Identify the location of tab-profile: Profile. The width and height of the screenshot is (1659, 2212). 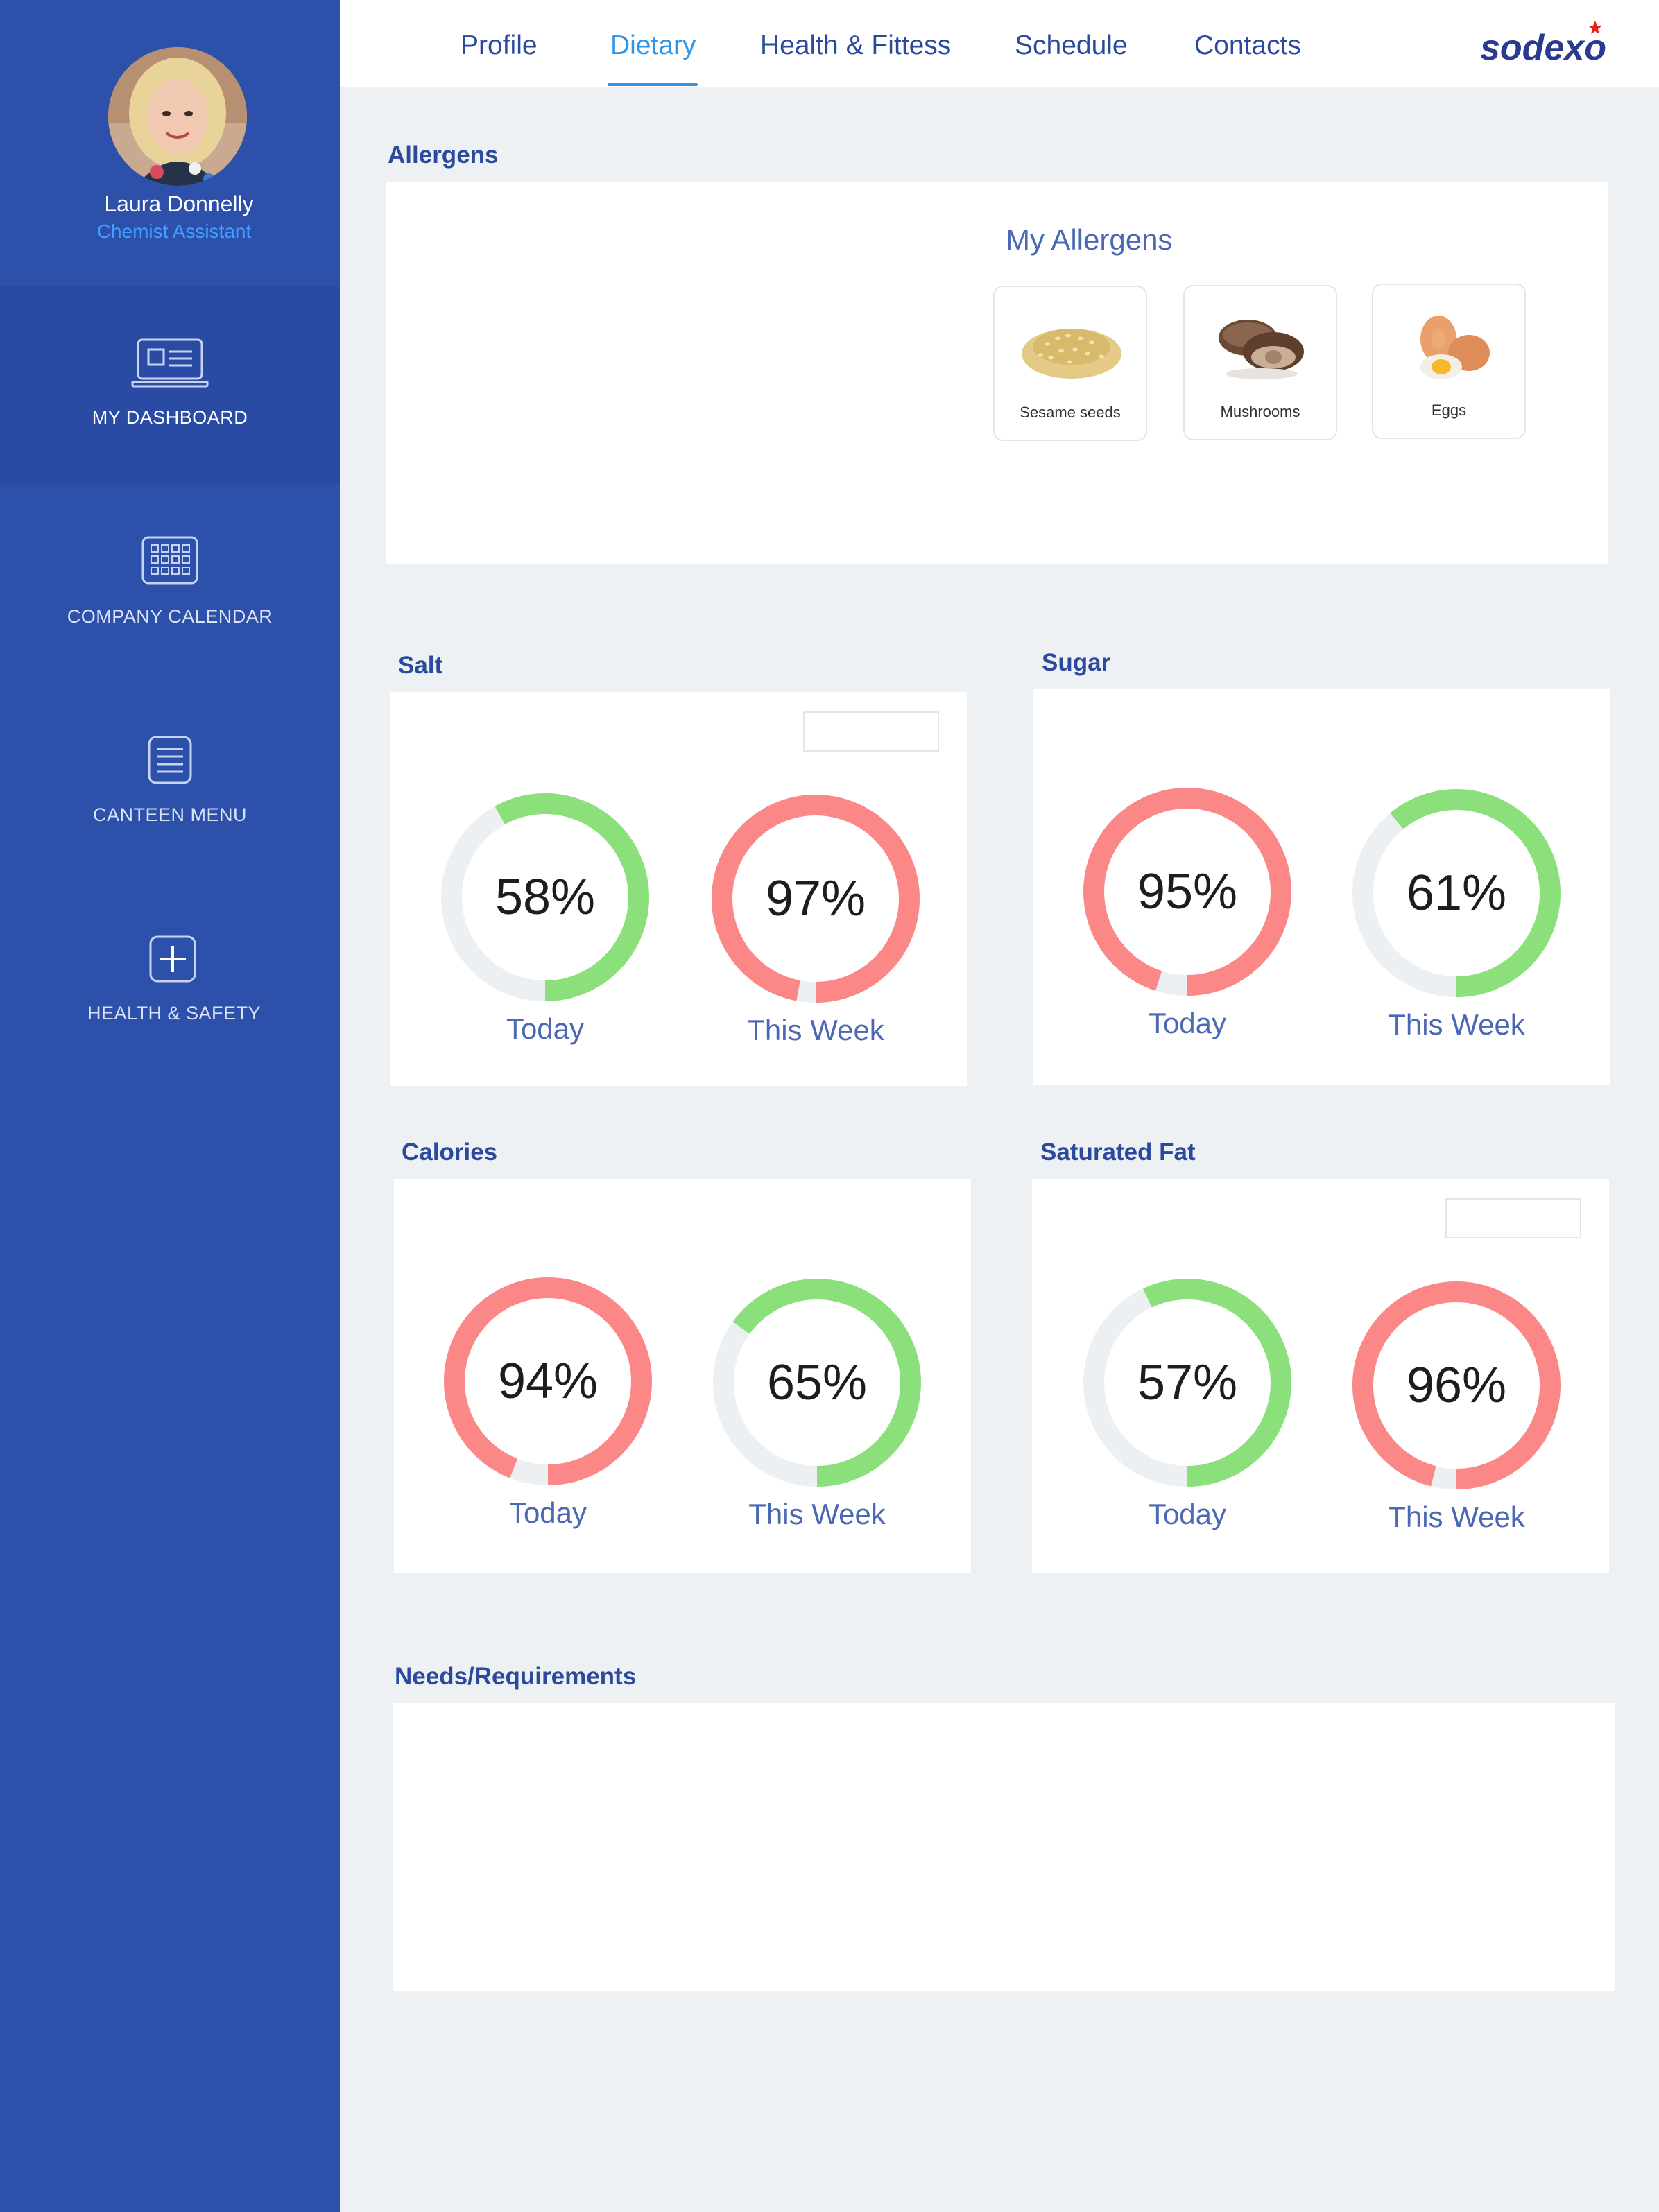
(499, 46).